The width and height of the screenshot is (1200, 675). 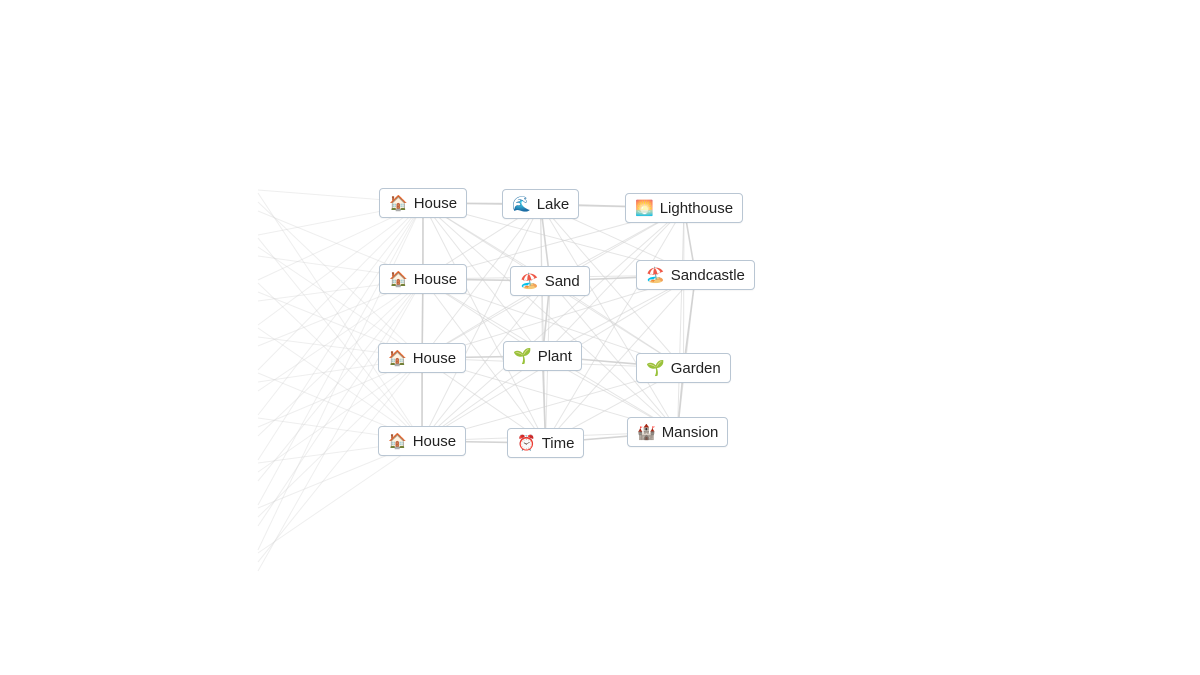 I want to click on mansion-icon: 🏰, so click(x=646, y=432).